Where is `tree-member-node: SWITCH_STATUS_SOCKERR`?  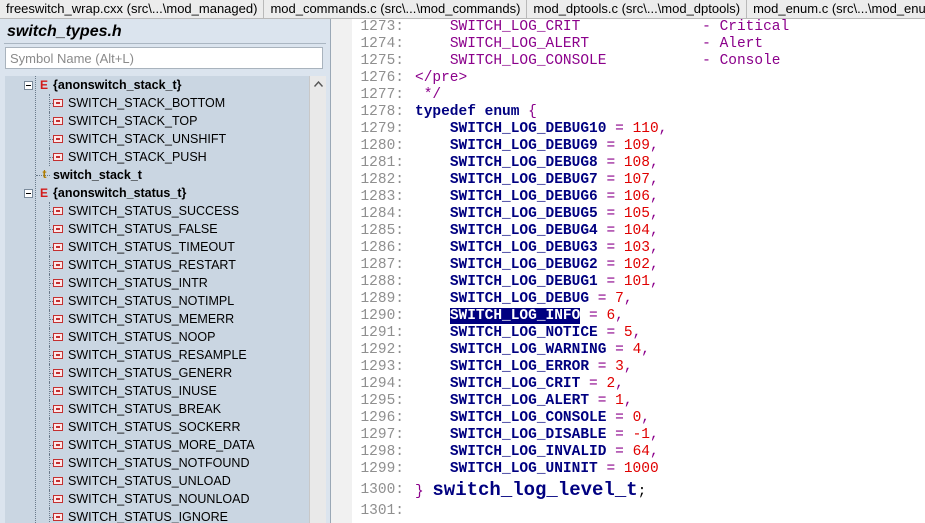 tree-member-node: SWITCH_STATUS_SOCKERR is located at coordinates (157, 427).